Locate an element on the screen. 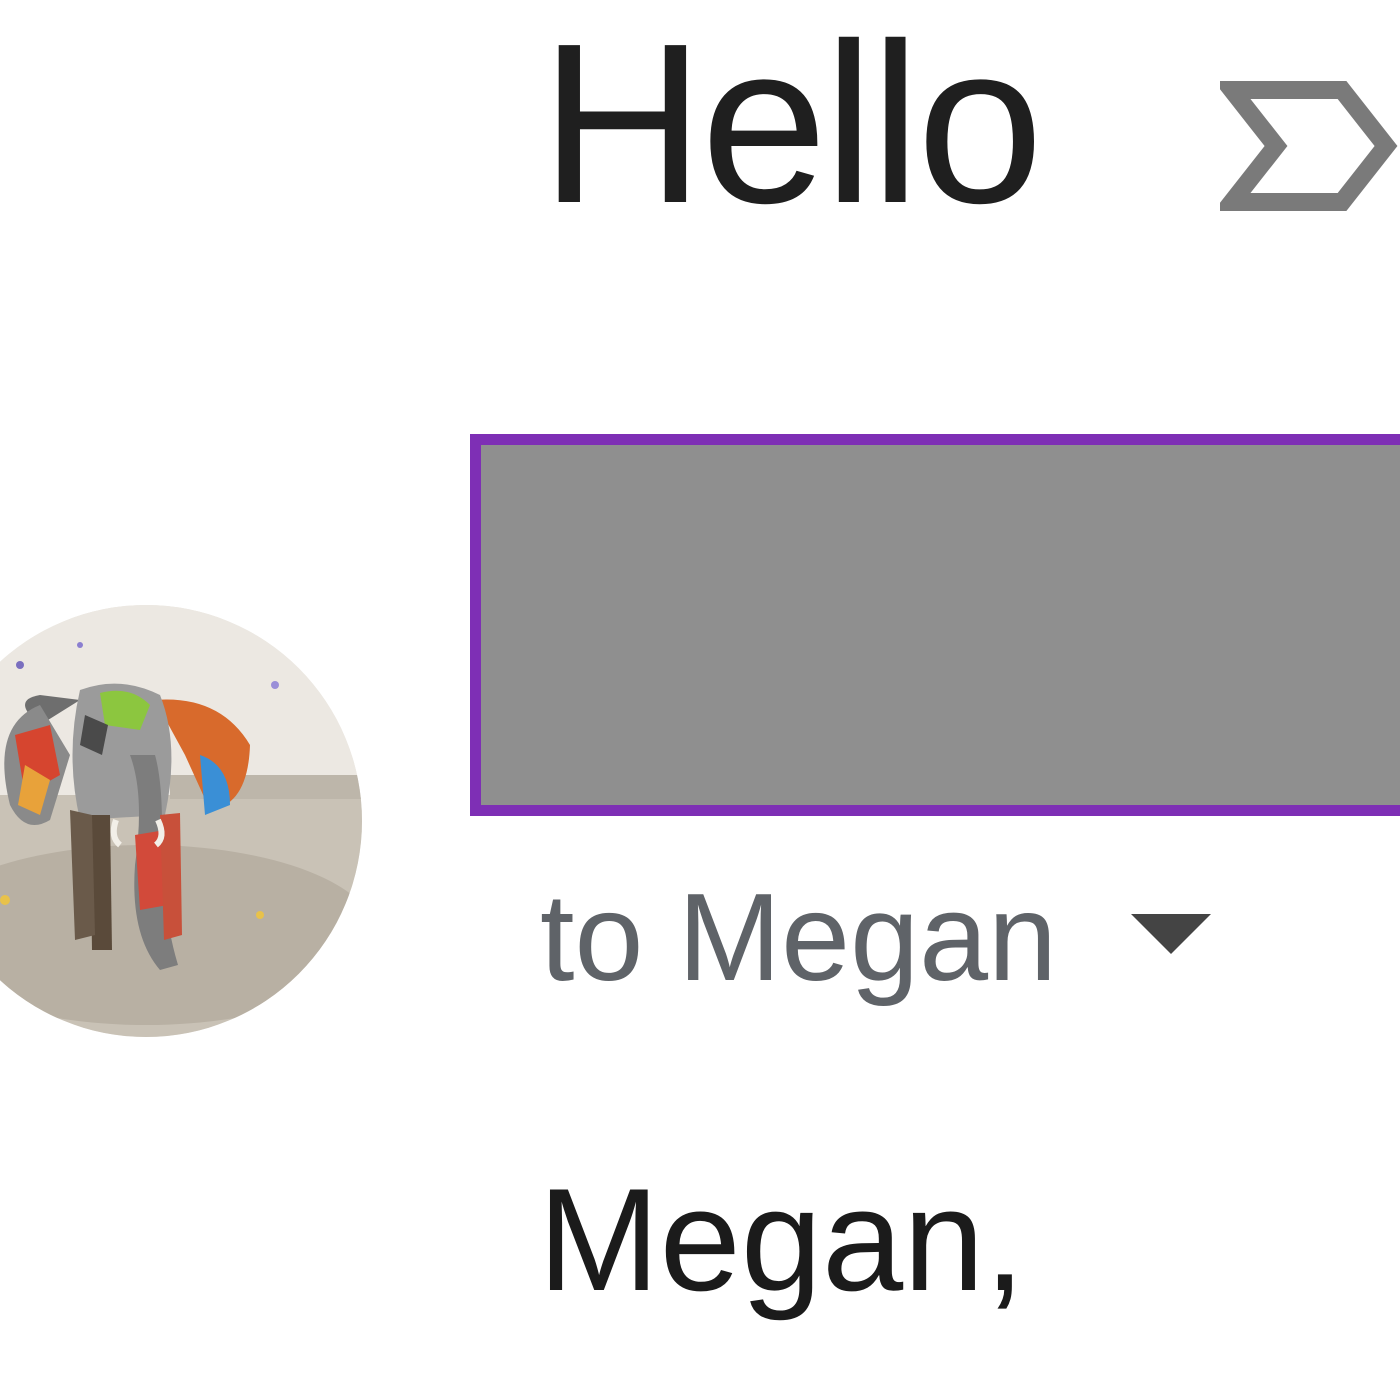 Image resolution: width=1400 pixels, height=1400 pixels. email-subject: Hello is located at coordinates (792, 125).